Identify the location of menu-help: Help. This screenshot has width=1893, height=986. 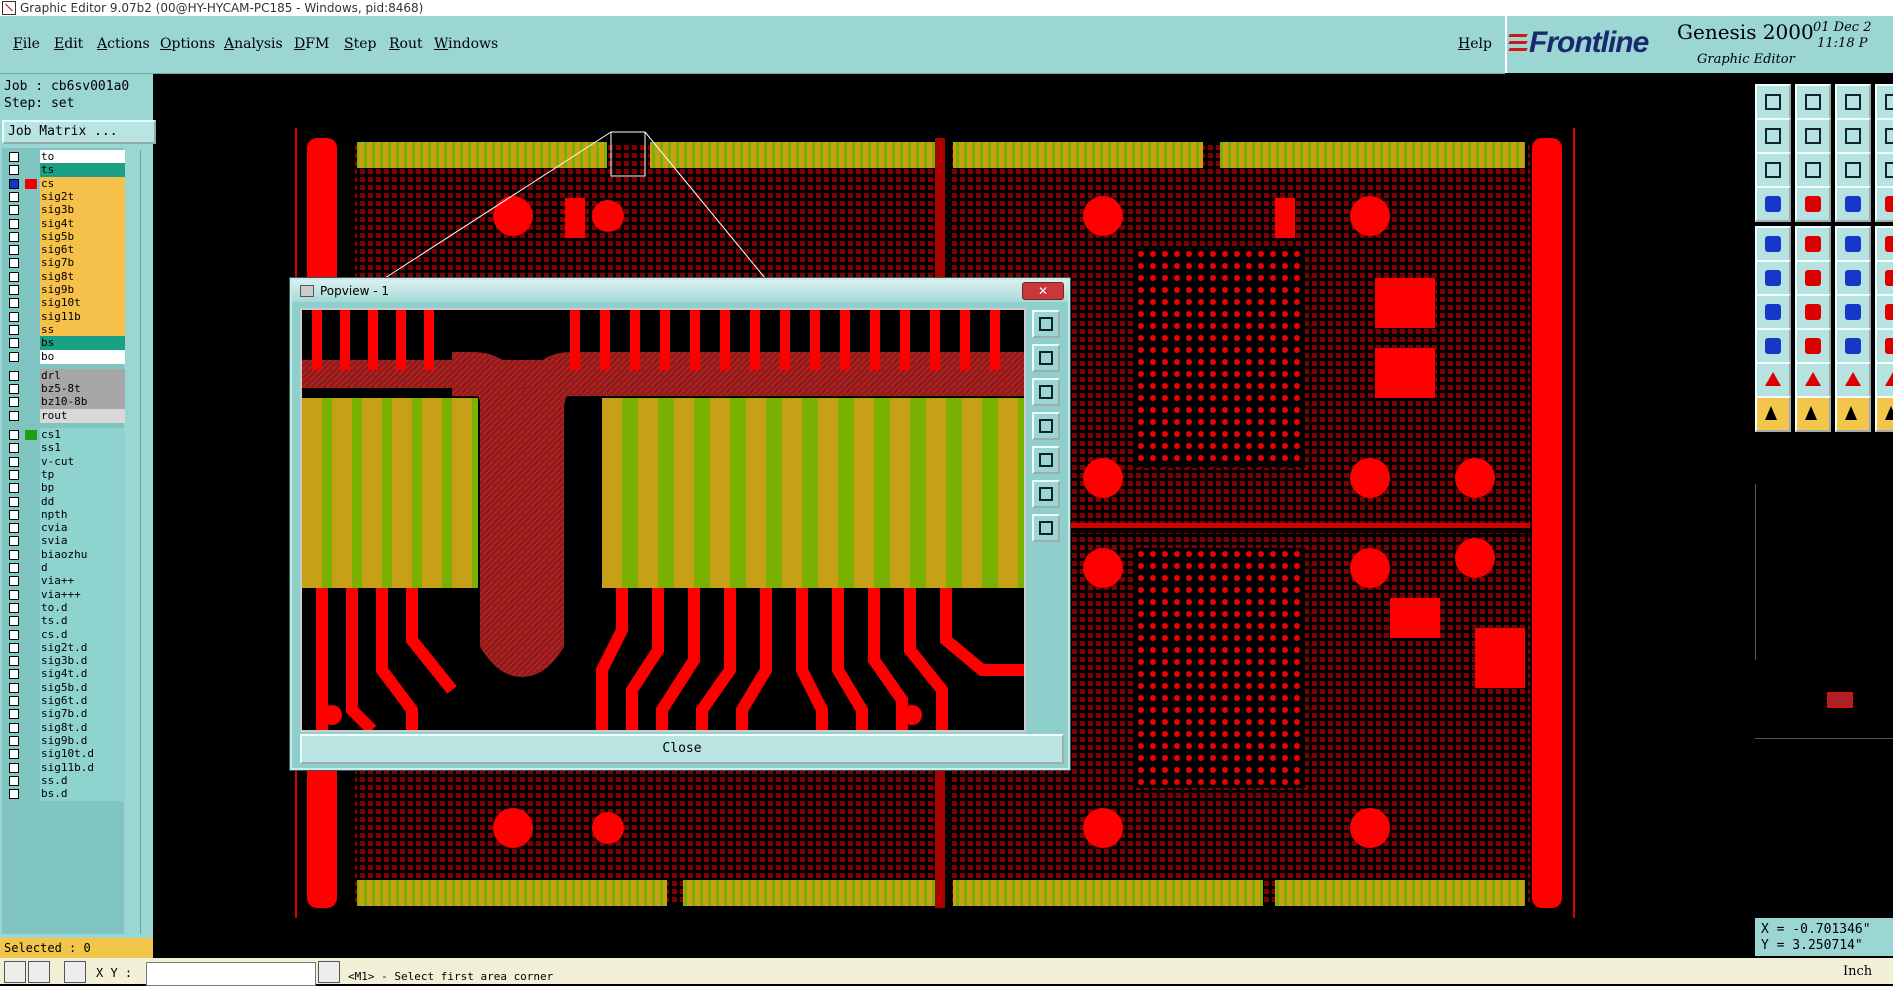
(1475, 44).